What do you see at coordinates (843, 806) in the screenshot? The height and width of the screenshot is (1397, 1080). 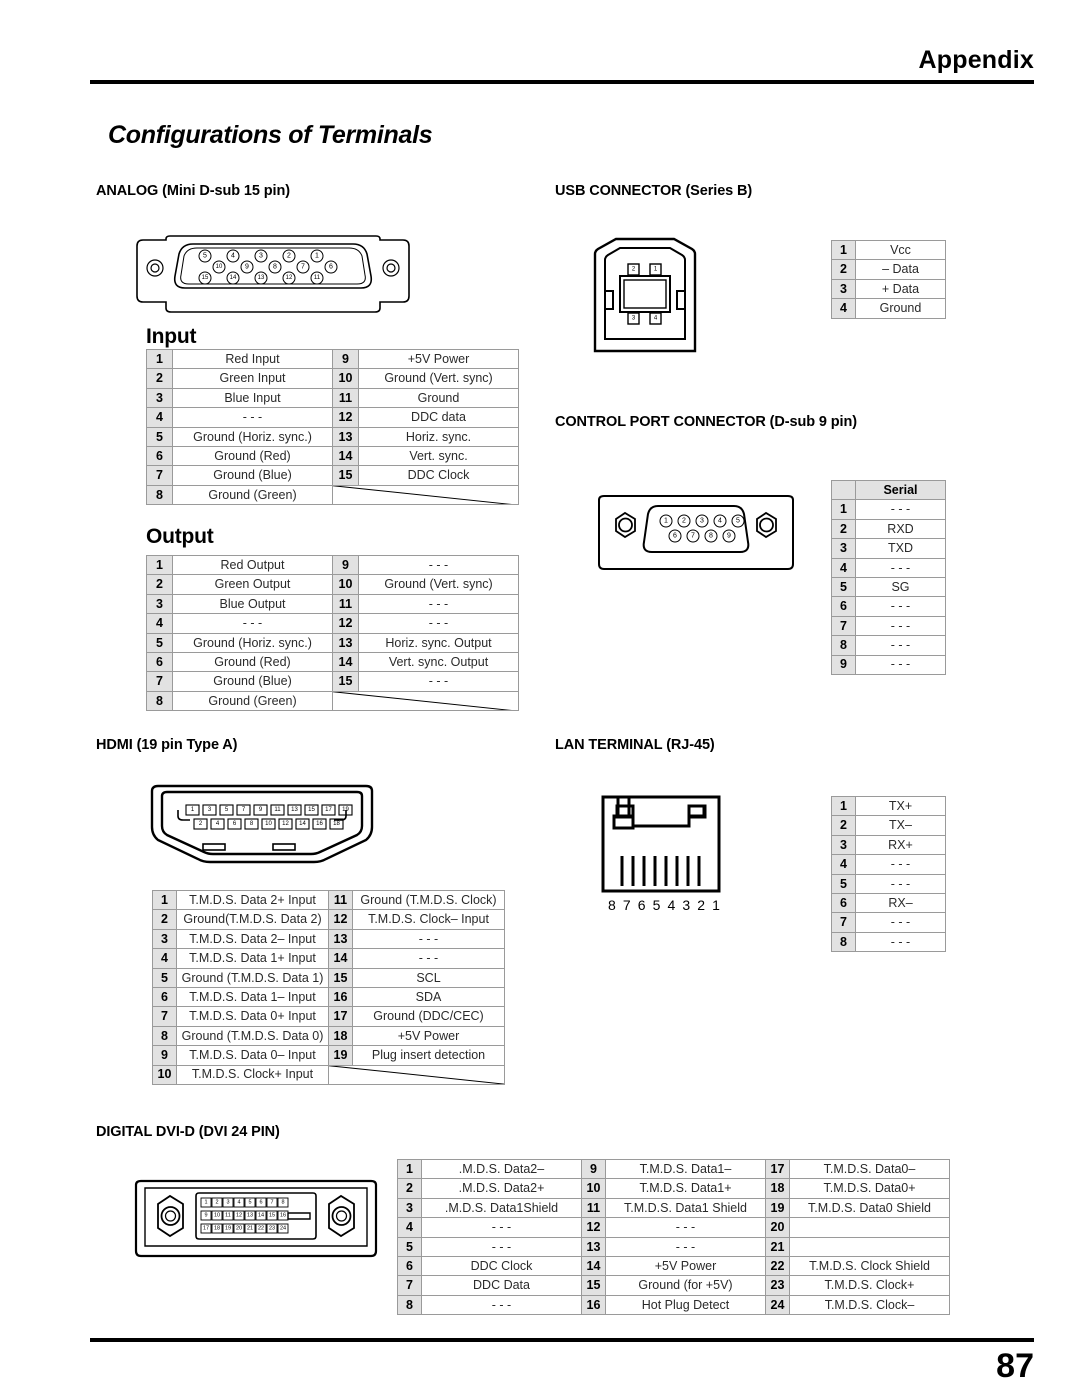 I see `pin-number-cell: 1` at bounding box center [843, 806].